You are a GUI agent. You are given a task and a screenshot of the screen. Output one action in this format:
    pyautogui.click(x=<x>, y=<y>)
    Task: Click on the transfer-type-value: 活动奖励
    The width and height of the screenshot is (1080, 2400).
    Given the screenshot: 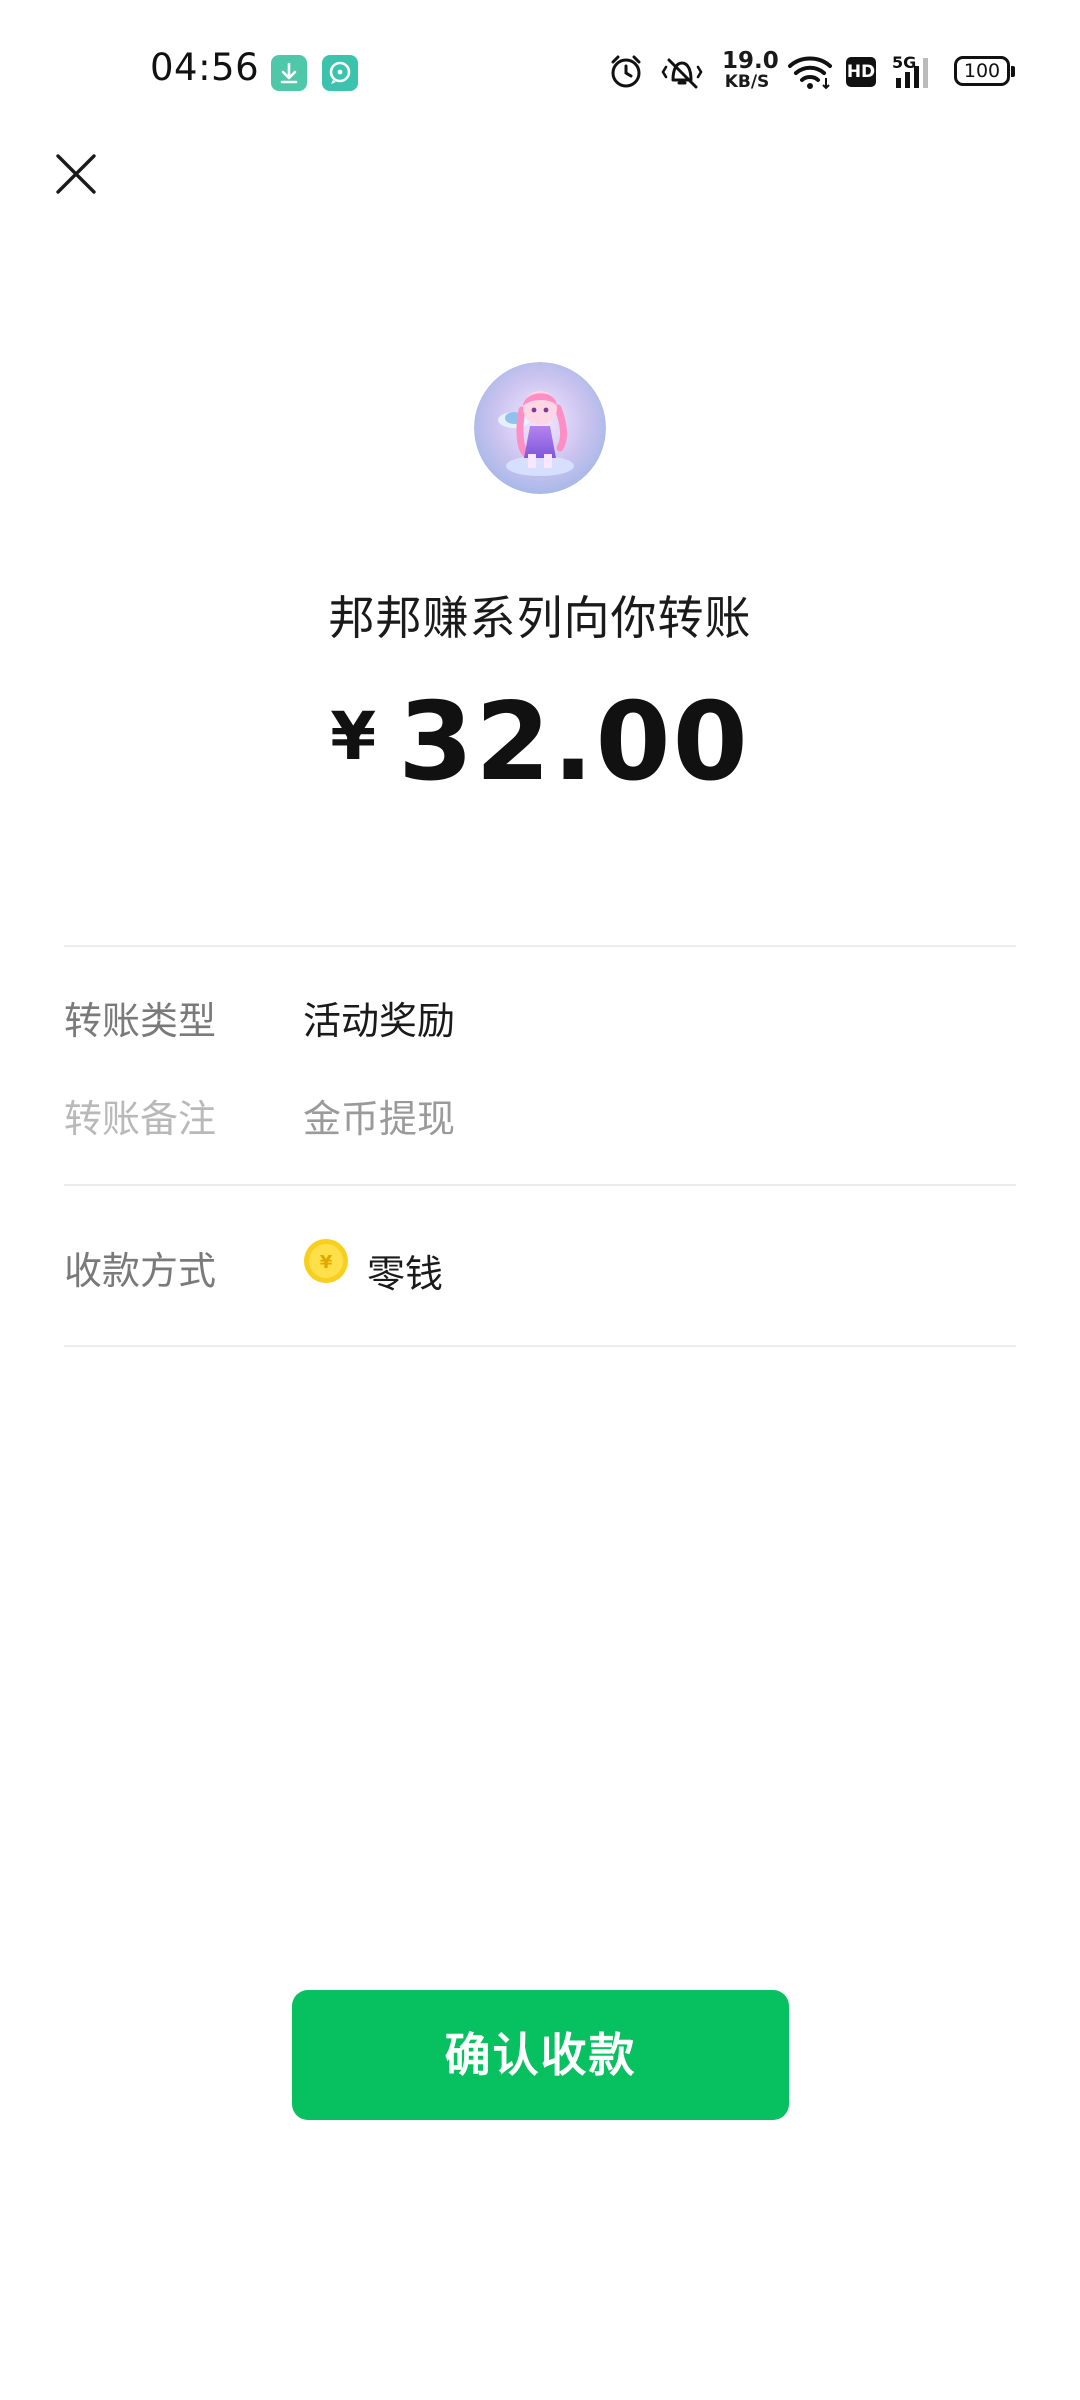 What is the action you would take?
    pyautogui.click(x=379, y=1021)
    